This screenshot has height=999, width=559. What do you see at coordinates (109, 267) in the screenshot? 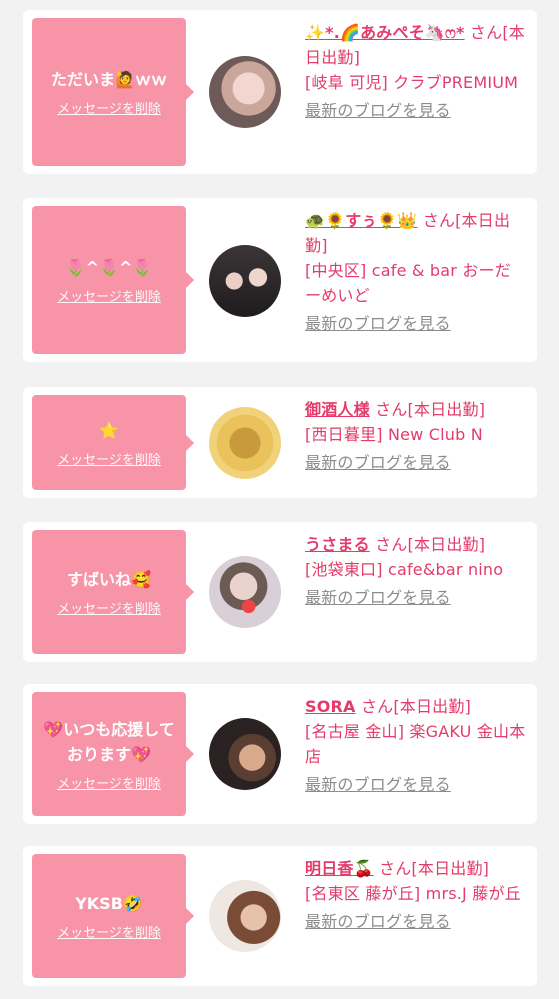
I see `message-text: 🌷^🌷^🌷` at bounding box center [109, 267].